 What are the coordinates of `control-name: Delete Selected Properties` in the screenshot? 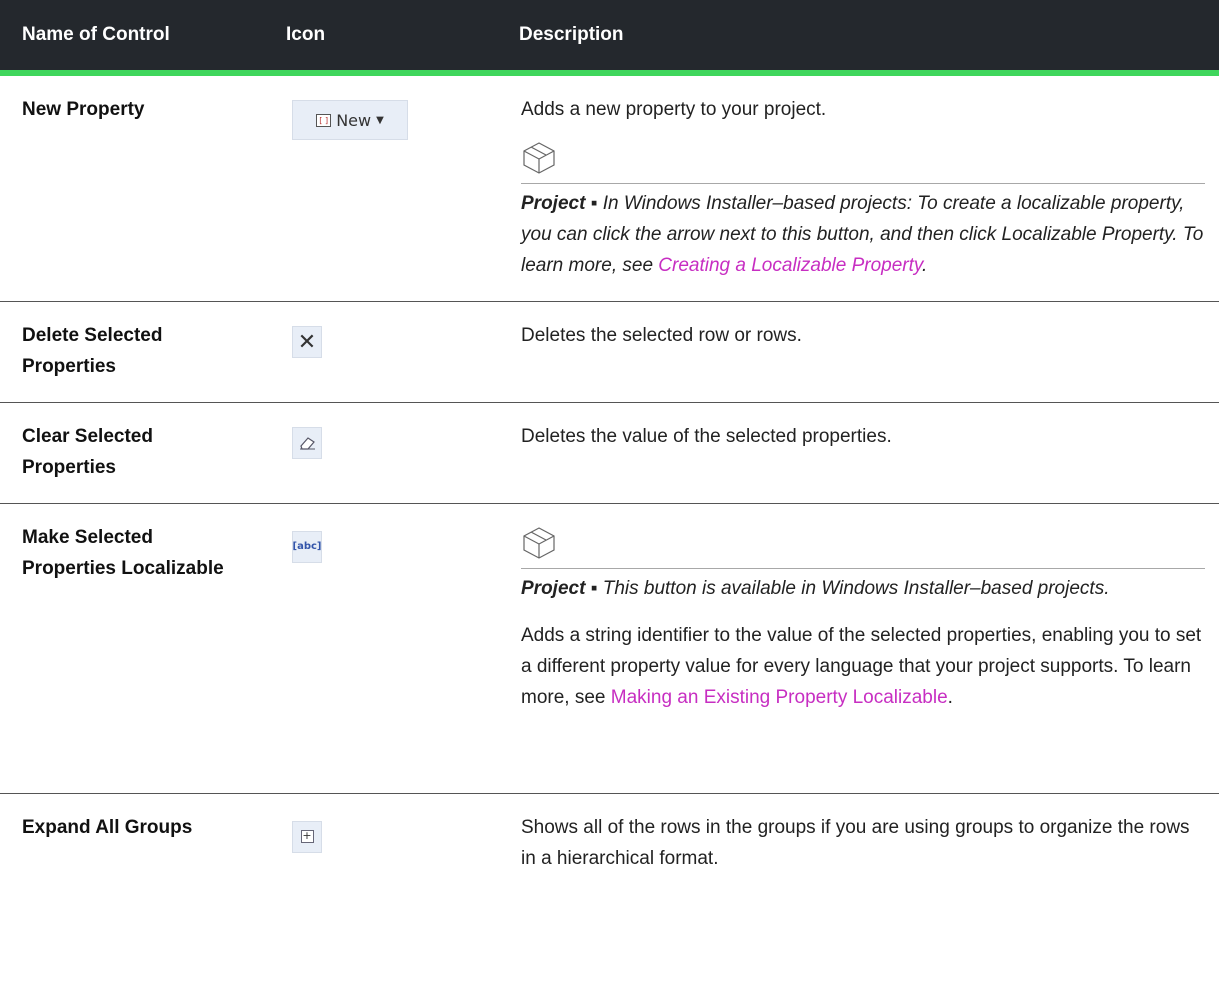 It's located at (132, 352).